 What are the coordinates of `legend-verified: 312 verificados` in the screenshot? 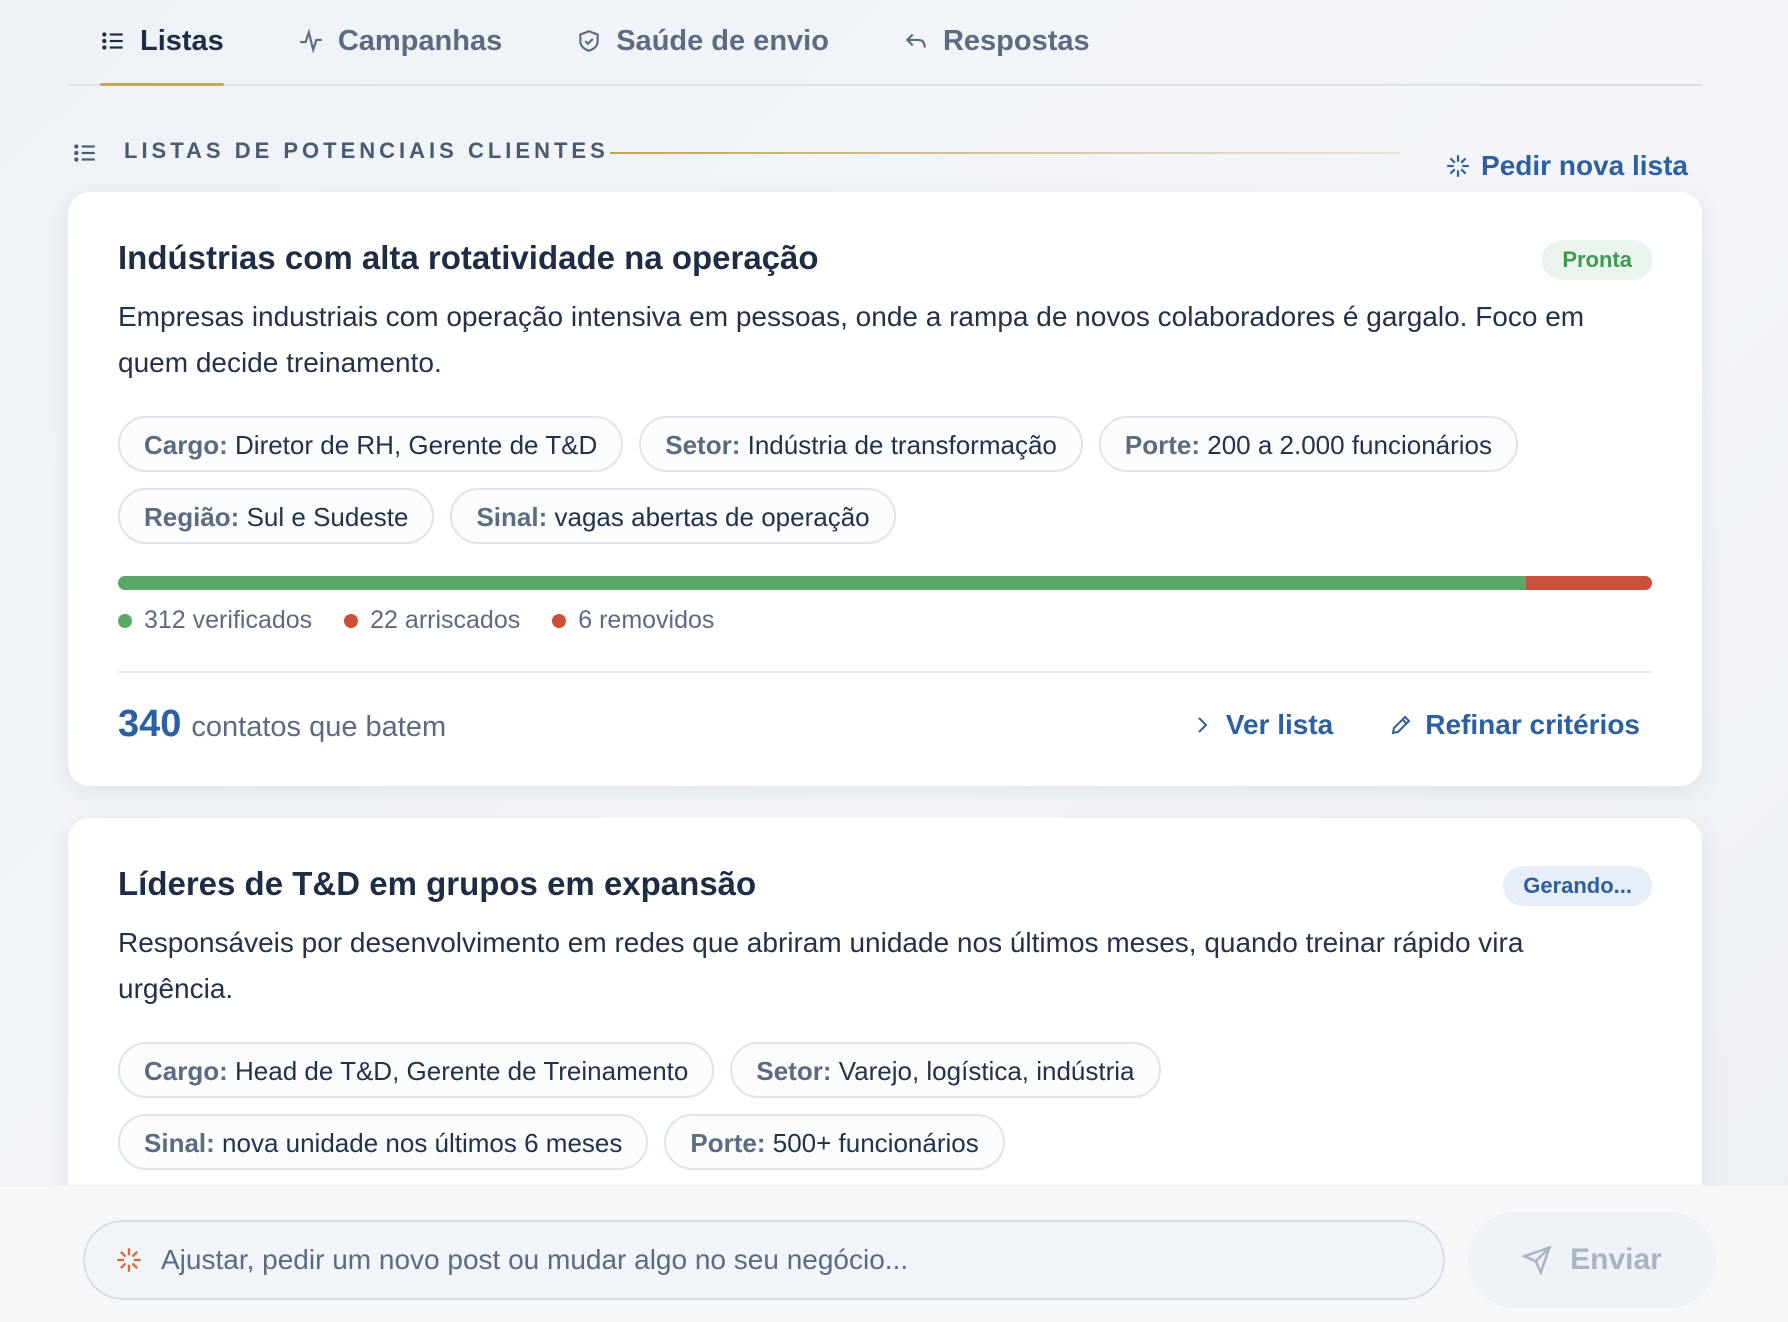 It's located at (215, 620).